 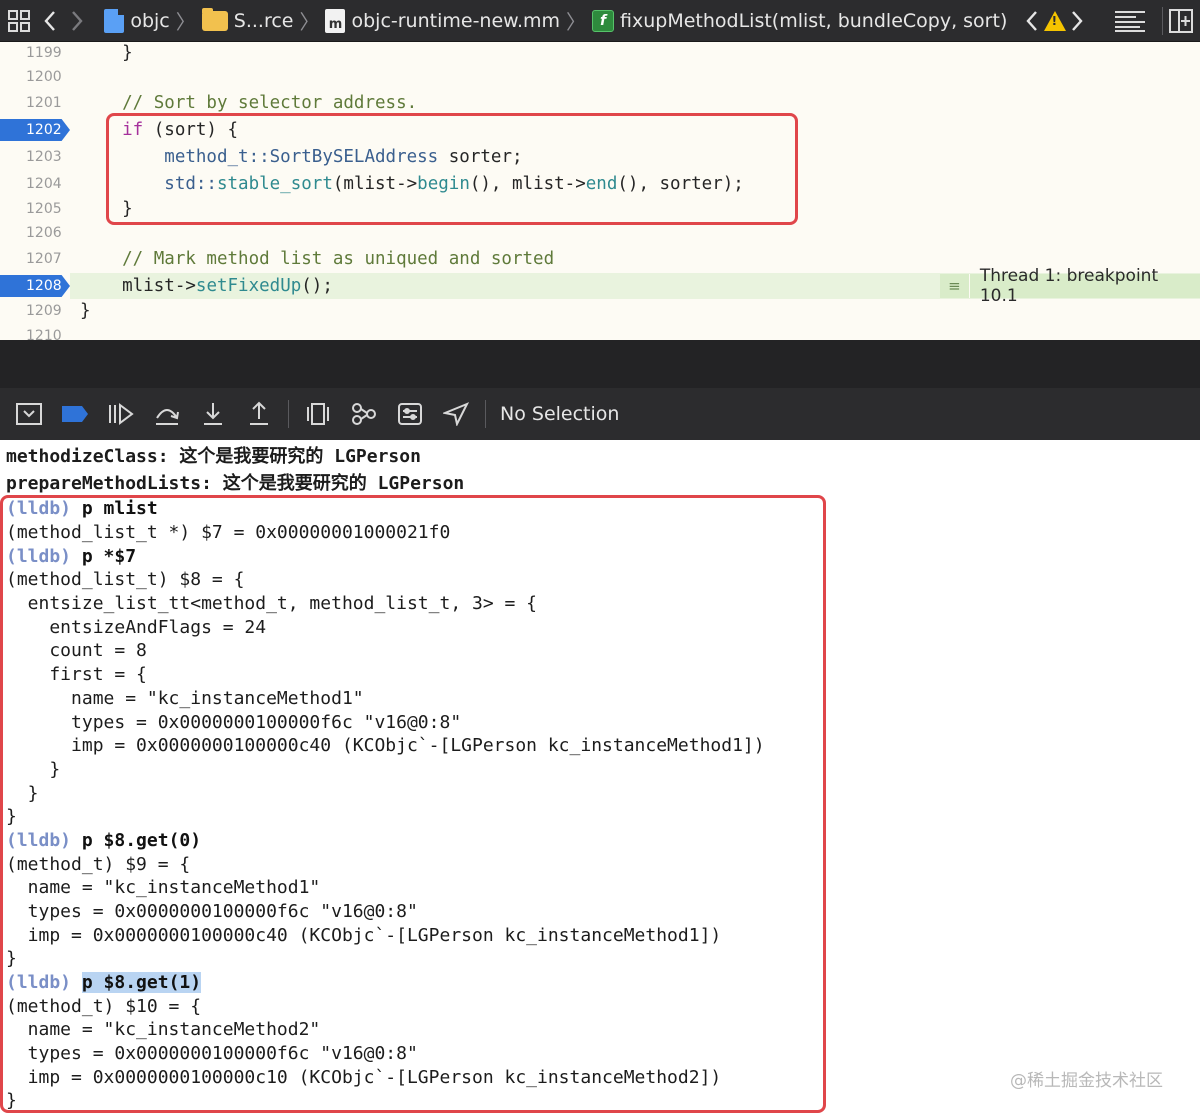 I want to click on forward-icon, so click(x=77, y=21).